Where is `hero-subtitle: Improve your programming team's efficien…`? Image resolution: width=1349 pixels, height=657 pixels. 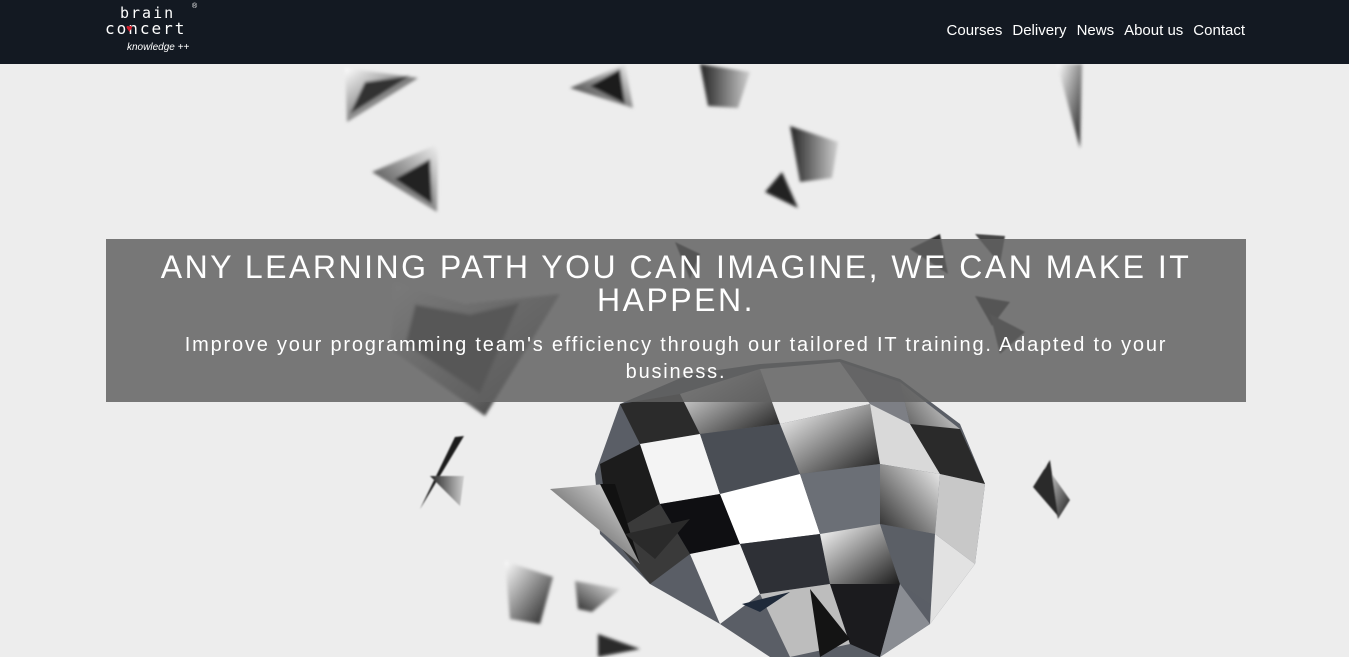
hero-subtitle: Improve your programming team's efficien… is located at coordinates (676, 358).